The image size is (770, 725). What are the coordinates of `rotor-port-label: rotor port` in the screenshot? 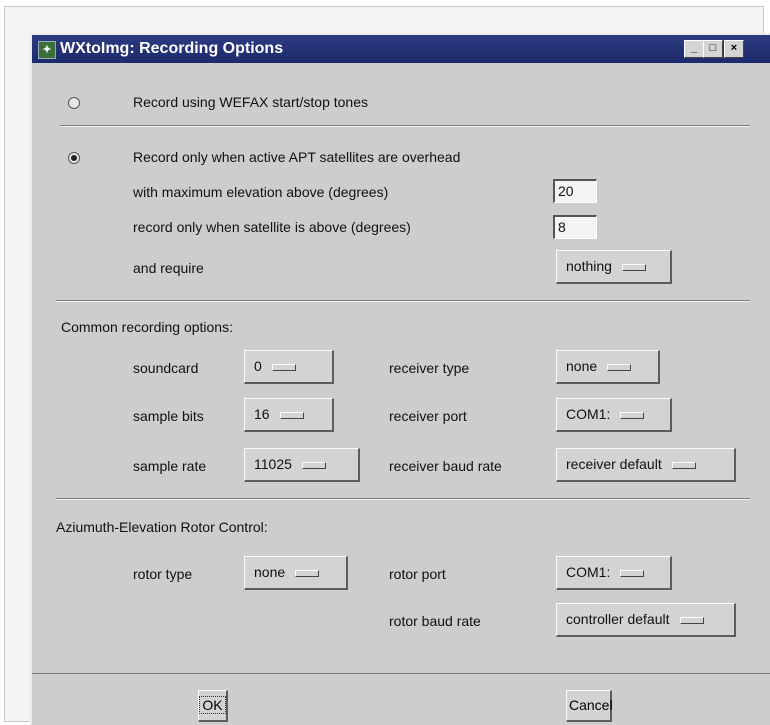 It's located at (417, 574).